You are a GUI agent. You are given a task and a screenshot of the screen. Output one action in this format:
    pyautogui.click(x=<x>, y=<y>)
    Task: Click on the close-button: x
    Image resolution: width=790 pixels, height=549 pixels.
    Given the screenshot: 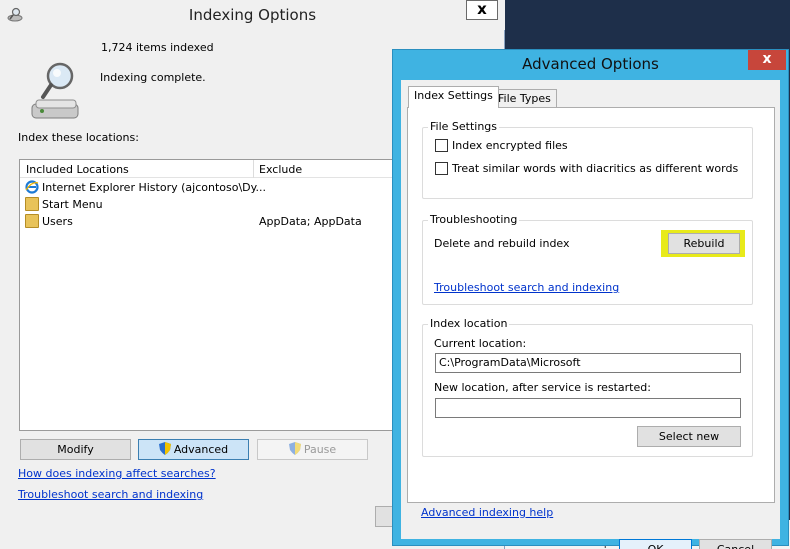 What is the action you would take?
    pyautogui.click(x=482, y=10)
    